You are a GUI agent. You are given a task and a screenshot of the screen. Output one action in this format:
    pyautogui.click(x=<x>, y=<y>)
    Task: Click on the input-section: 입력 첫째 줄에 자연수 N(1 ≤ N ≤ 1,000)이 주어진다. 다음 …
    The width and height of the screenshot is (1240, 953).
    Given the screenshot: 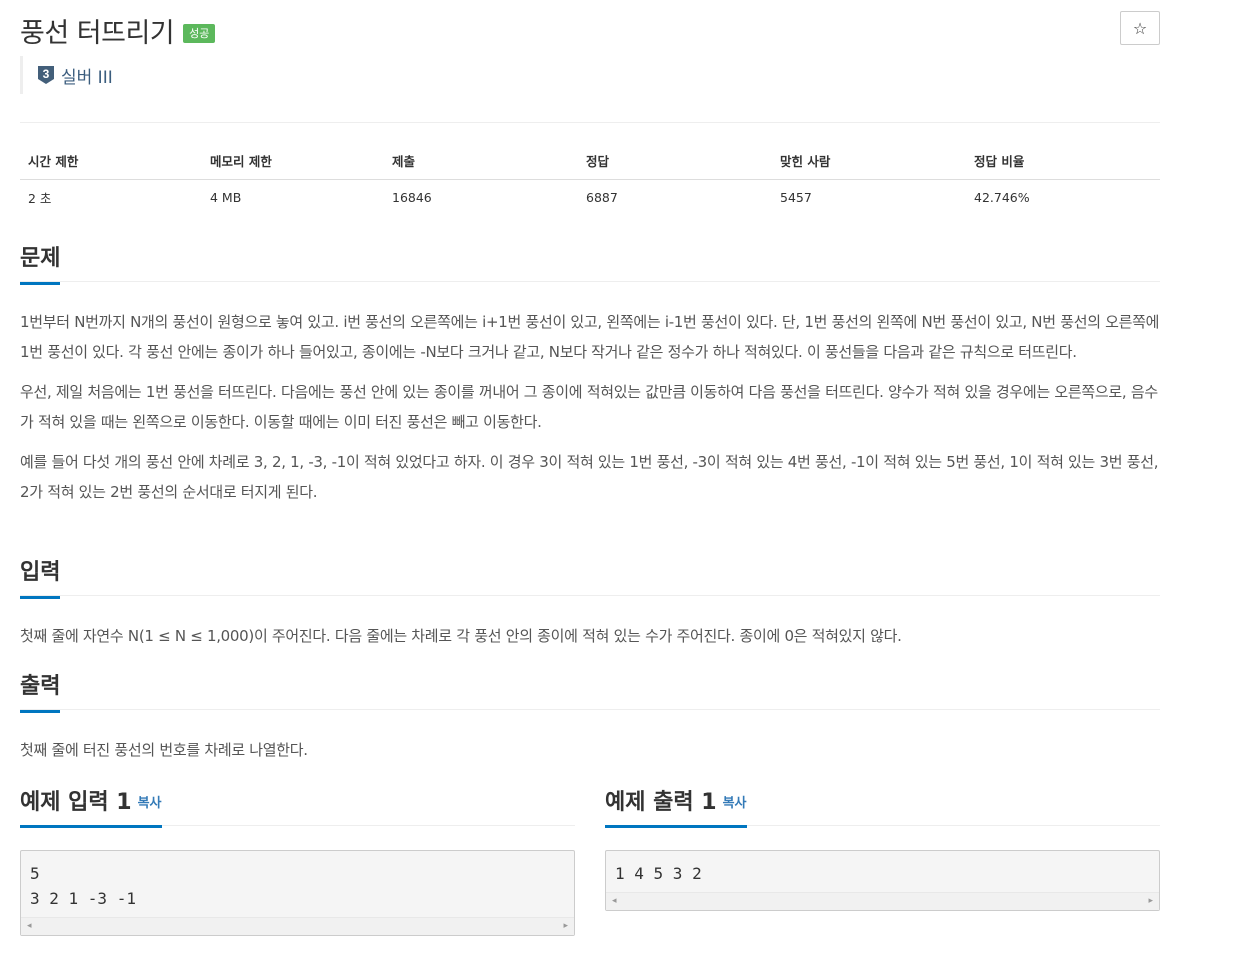 What is the action you would take?
    pyautogui.click(x=590, y=609)
    